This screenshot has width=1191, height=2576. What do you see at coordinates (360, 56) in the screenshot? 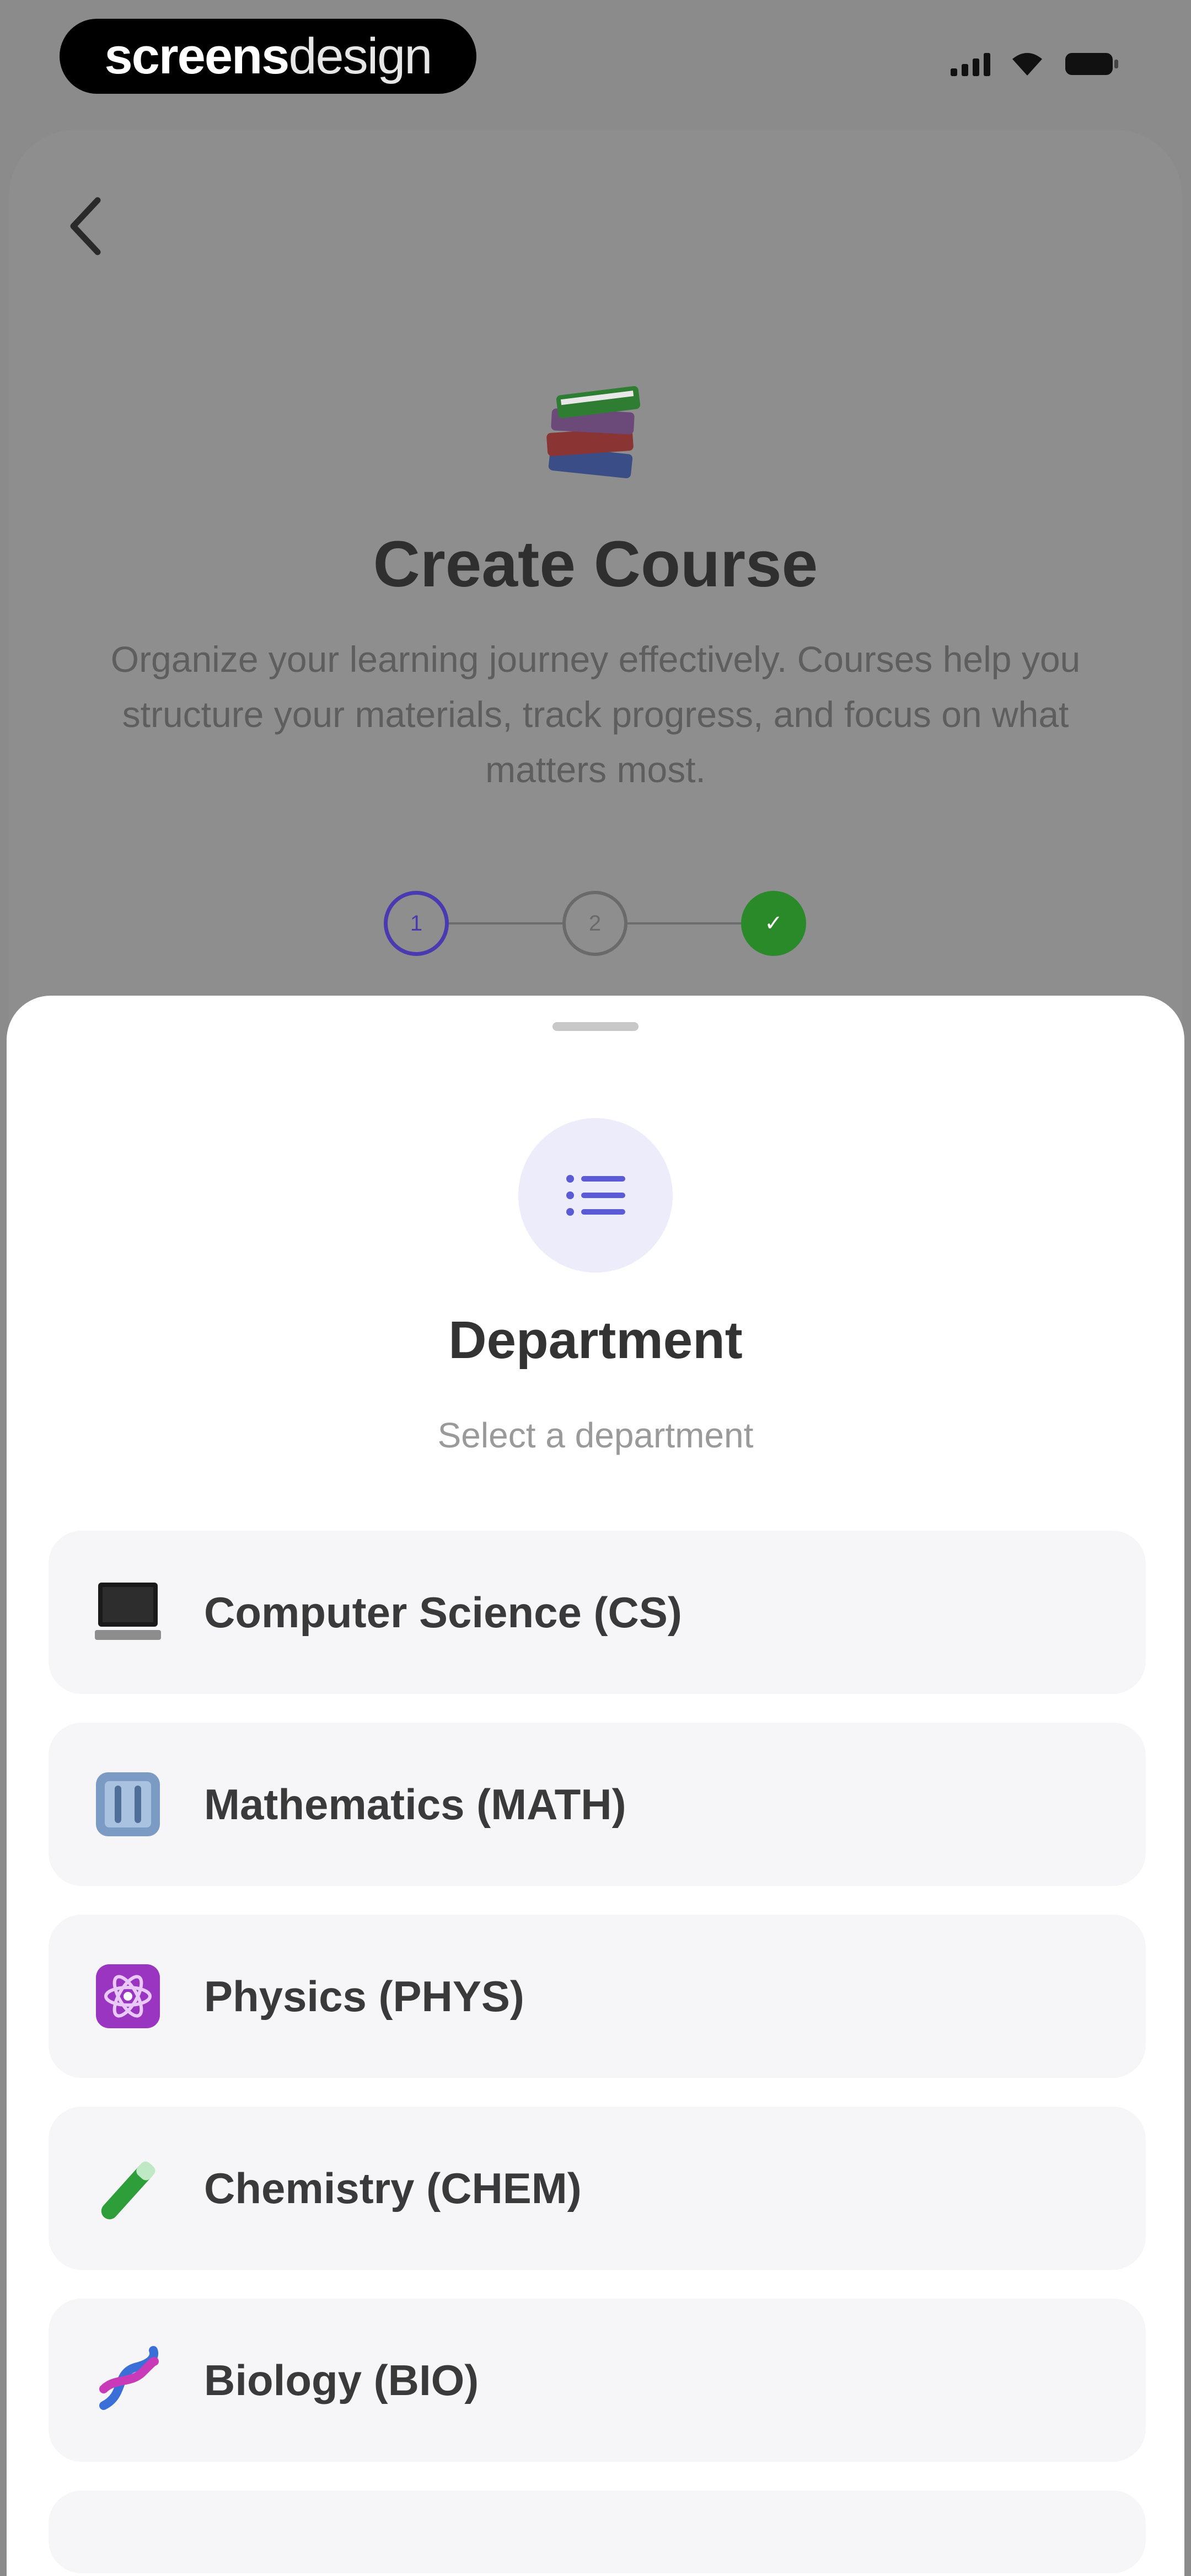
I see `brand-light-text: design` at bounding box center [360, 56].